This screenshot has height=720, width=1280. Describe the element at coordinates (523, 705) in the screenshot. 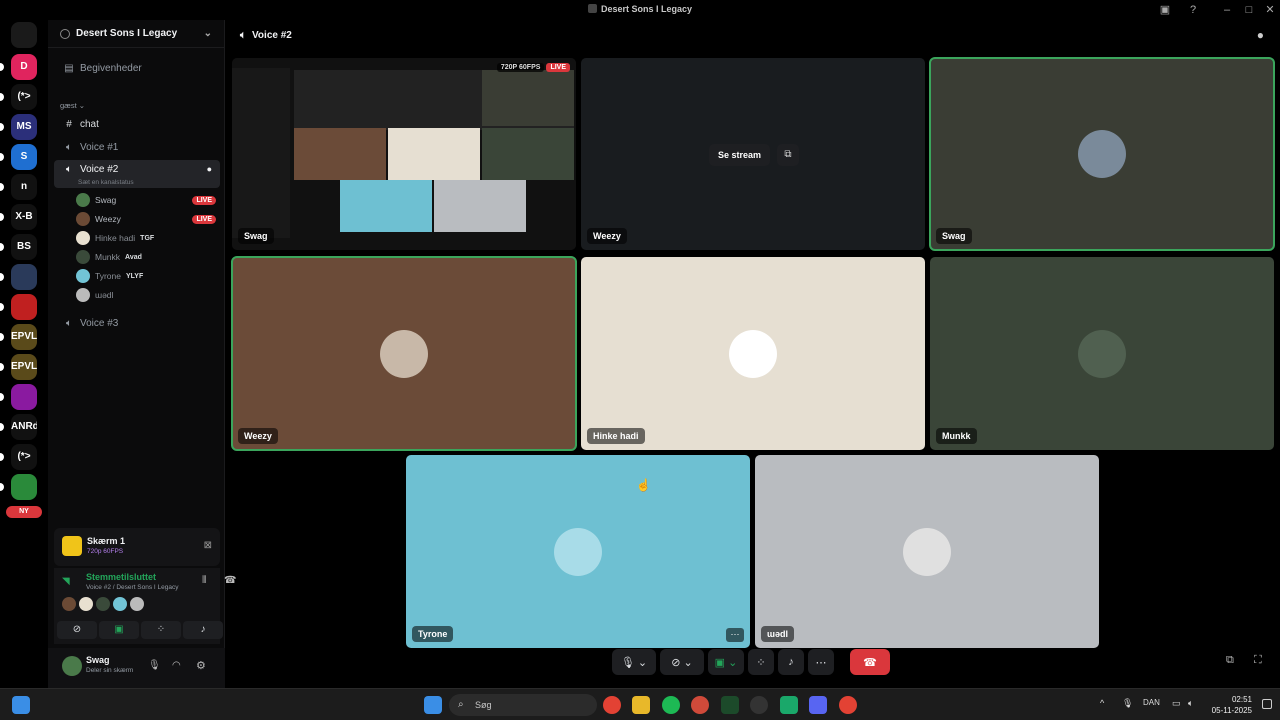

I see `search-input: Søg` at that location.